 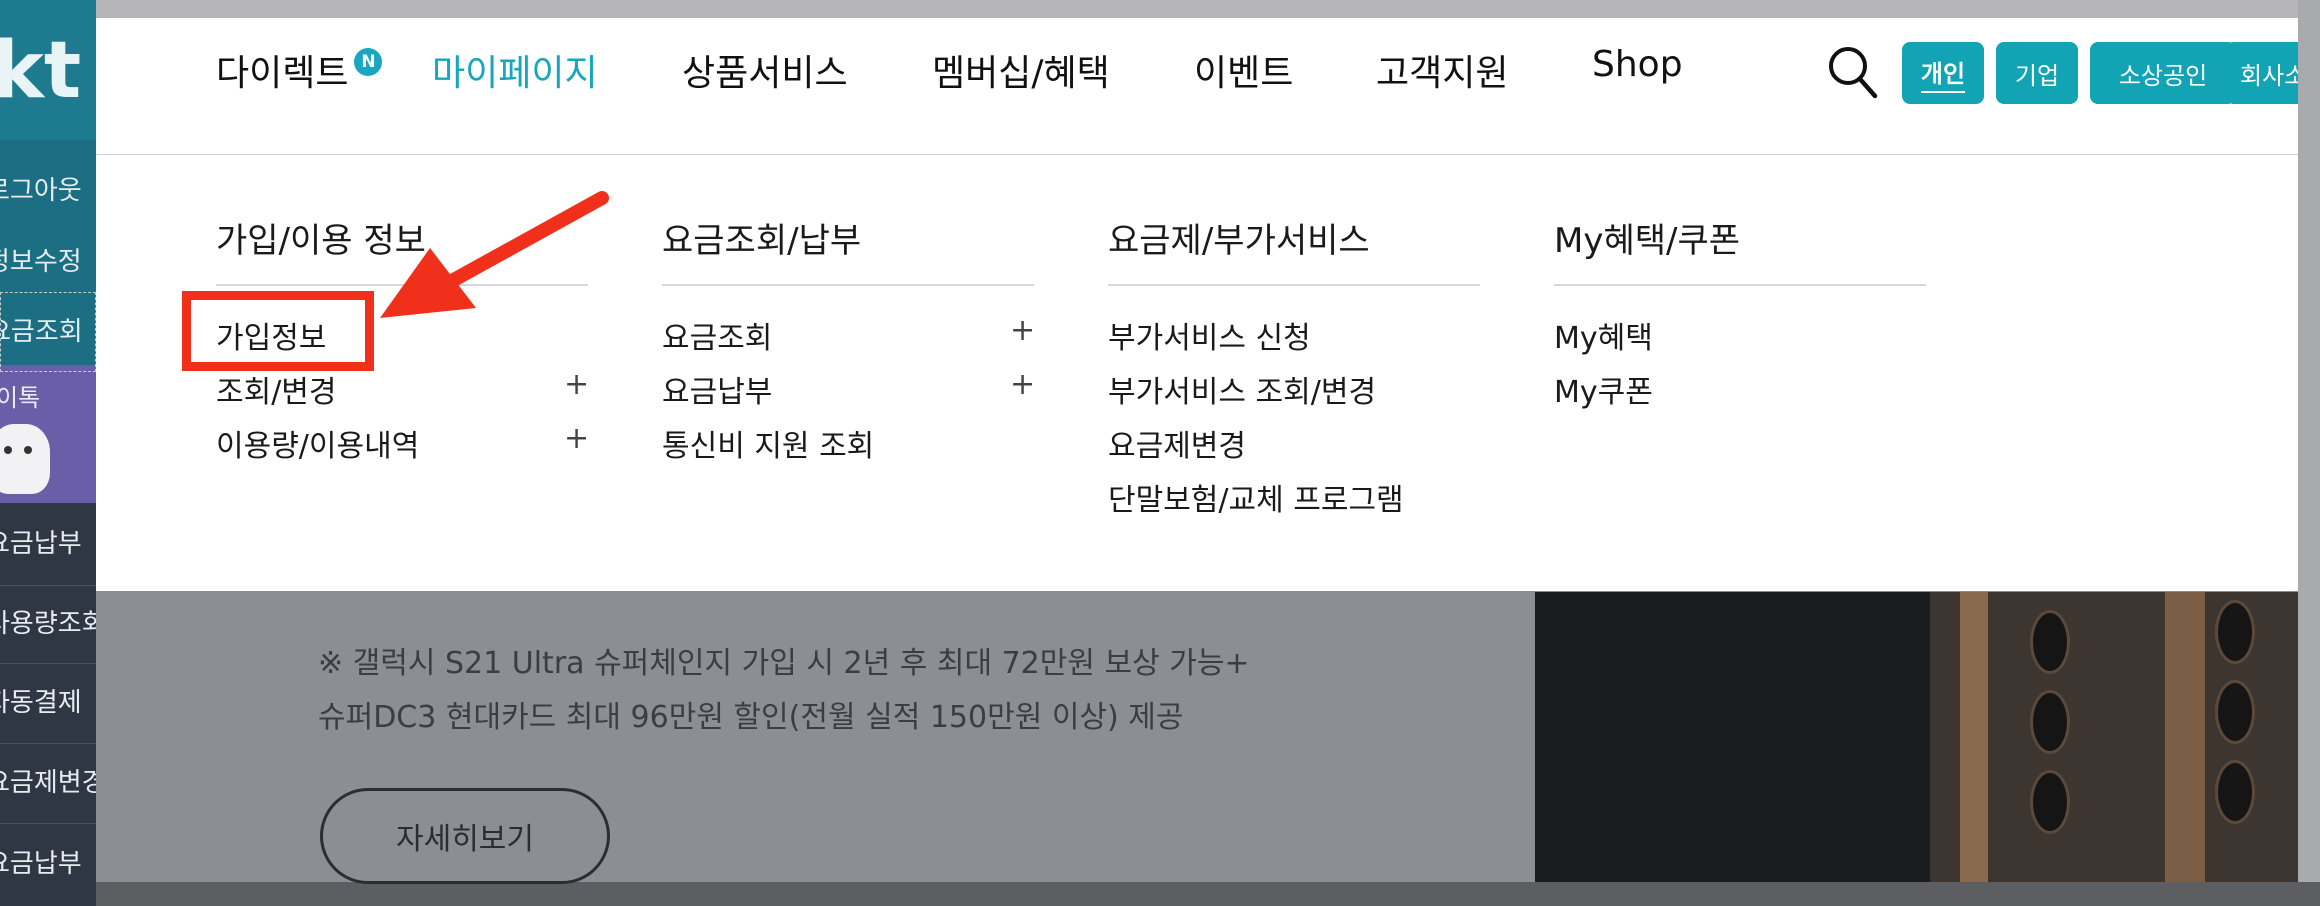 I want to click on menu-link-bill-inquiry: 요금조회, so click(x=717, y=335).